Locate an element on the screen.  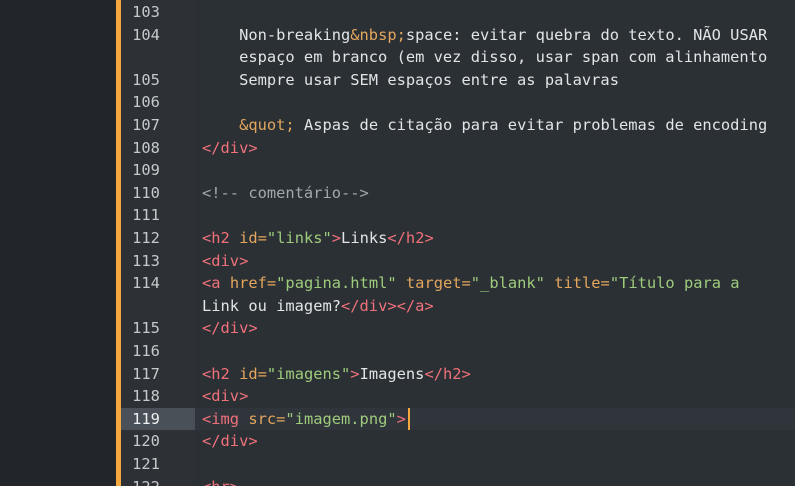
line-number: 109 is located at coordinates (146, 170).